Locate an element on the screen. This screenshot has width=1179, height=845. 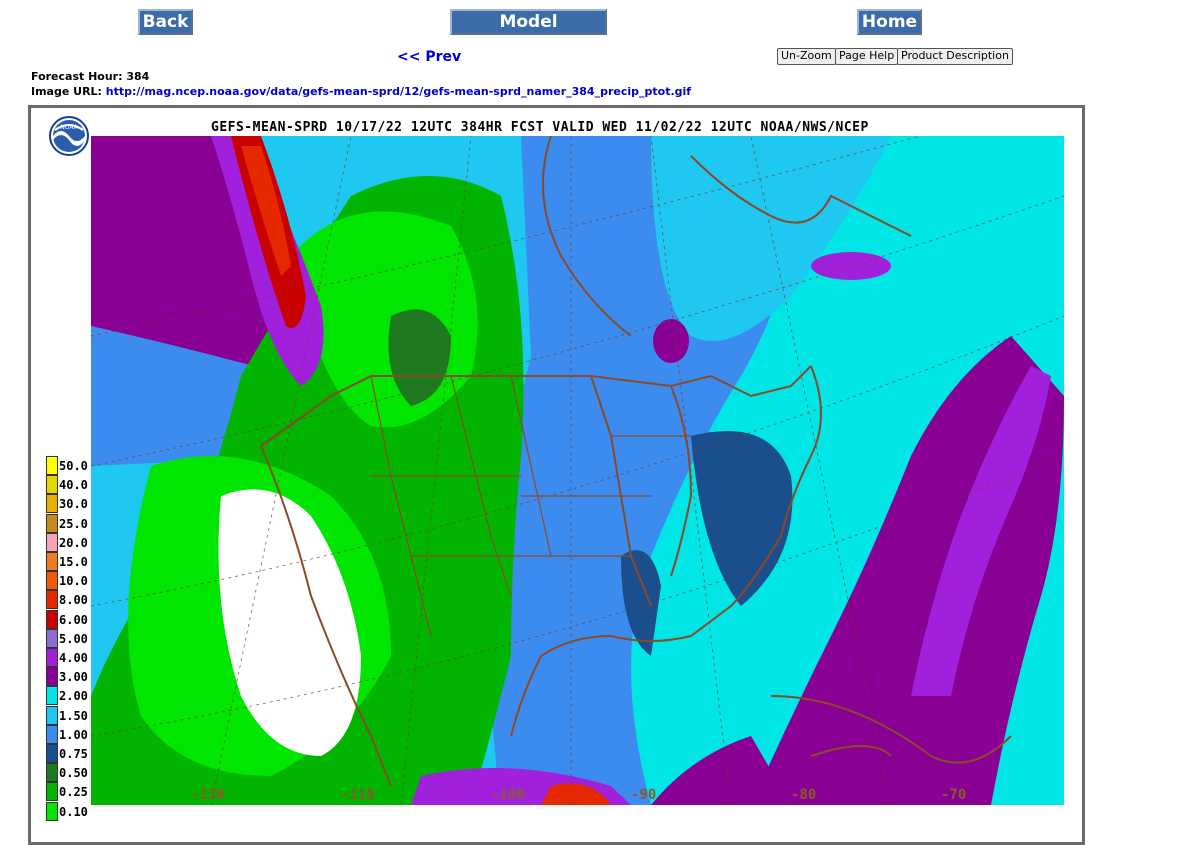
legend-item: 30.0 is located at coordinates (76, 504).